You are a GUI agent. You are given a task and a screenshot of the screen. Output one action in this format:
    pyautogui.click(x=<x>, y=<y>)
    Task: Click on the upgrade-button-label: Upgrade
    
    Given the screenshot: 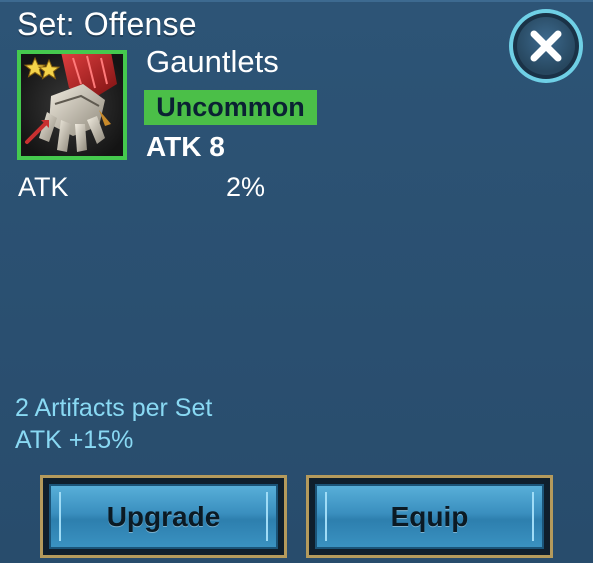 What is the action you would take?
    pyautogui.click(x=163, y=516)
    